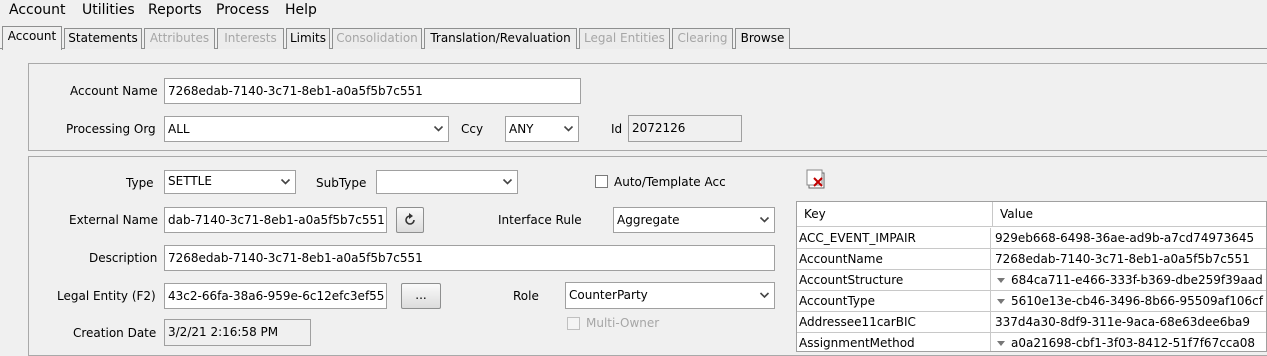 The height and width of the screenshot is (356, 1267). What do you see at coordinates (32, 38) in the screenshot?
I see `tab-account: Account` at bounding box center [32, 38].